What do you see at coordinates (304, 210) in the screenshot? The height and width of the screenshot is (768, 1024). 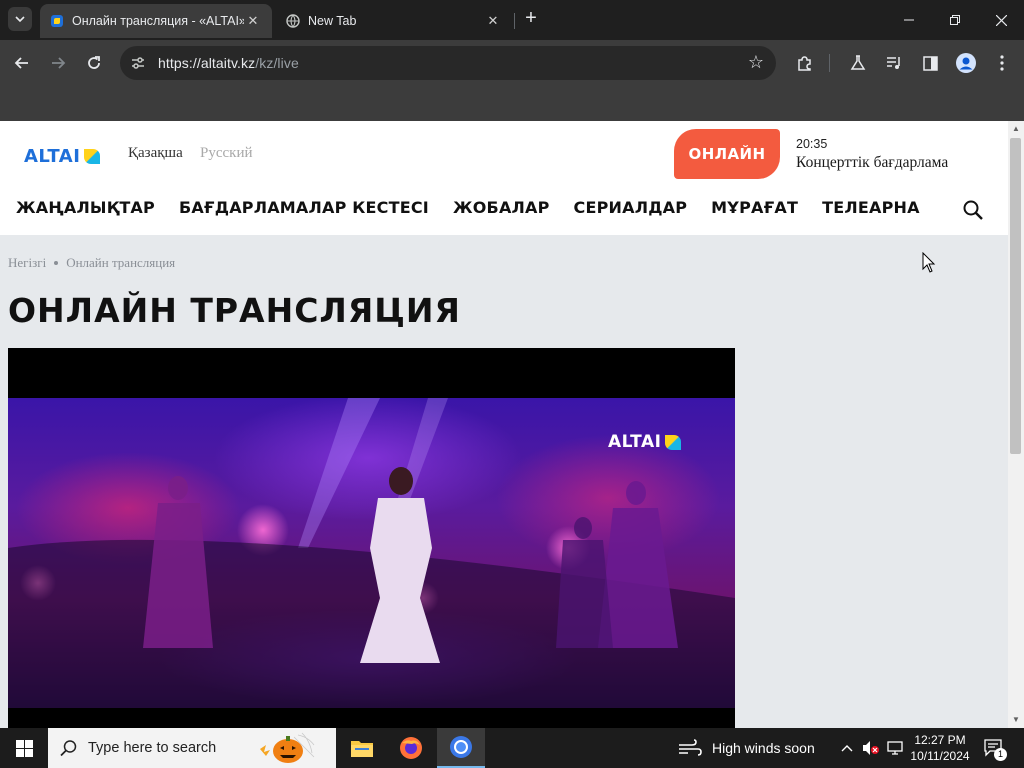 I see `nav-item-schedule: БАҒДАРЛАМАЛАР КЕСТЕСІ` at bounding box center [304, 210].